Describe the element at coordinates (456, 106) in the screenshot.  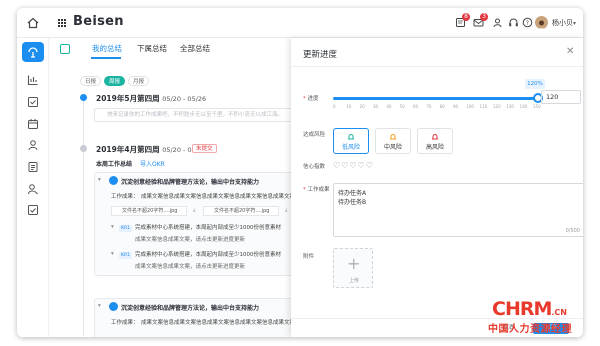
I see `progress-tick-label: 90` at that location.